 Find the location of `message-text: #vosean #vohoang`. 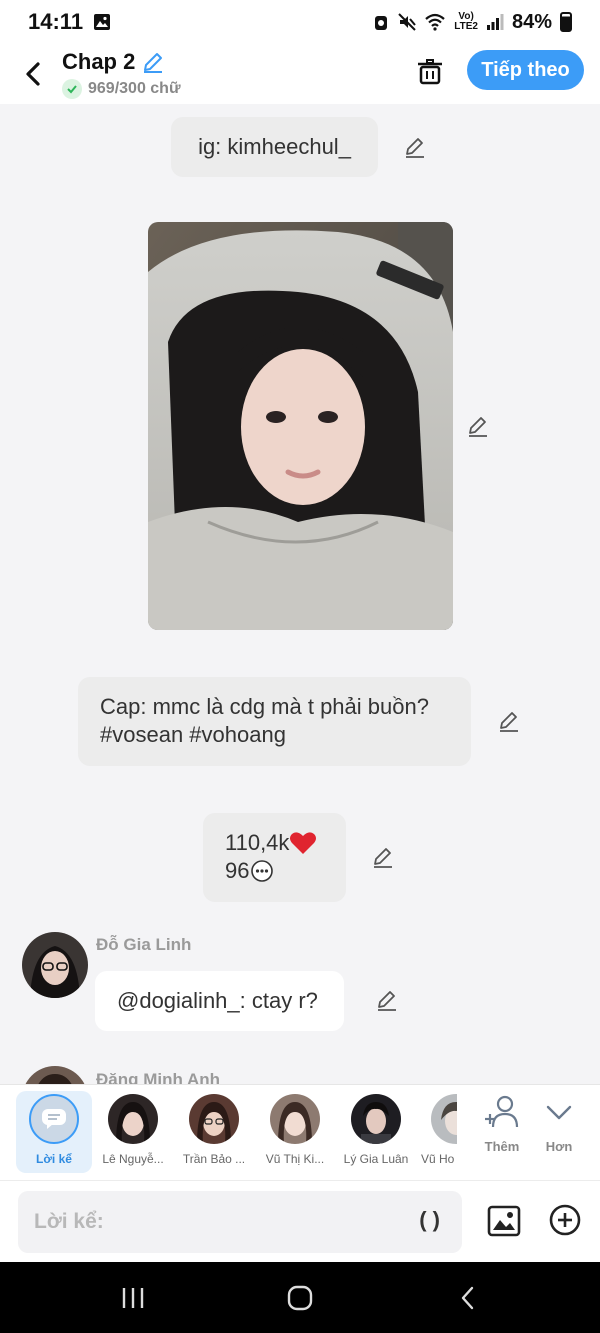

message-text: #vosean #vohoang is located at coordinates (193, 734).